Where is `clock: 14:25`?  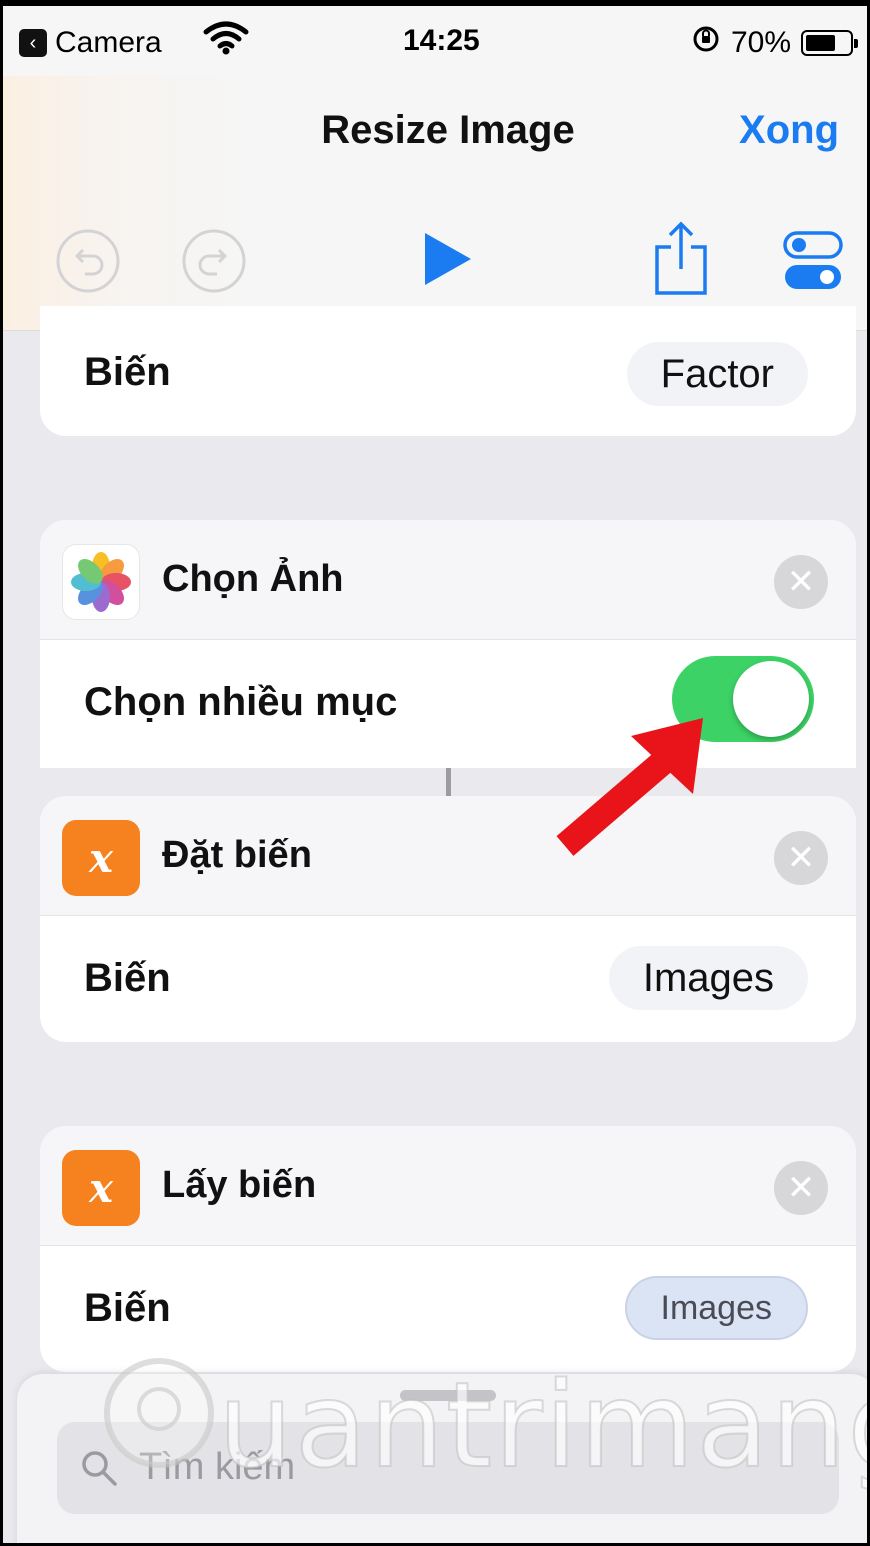
clock: 14:25 is located at coordinates (441, 40).